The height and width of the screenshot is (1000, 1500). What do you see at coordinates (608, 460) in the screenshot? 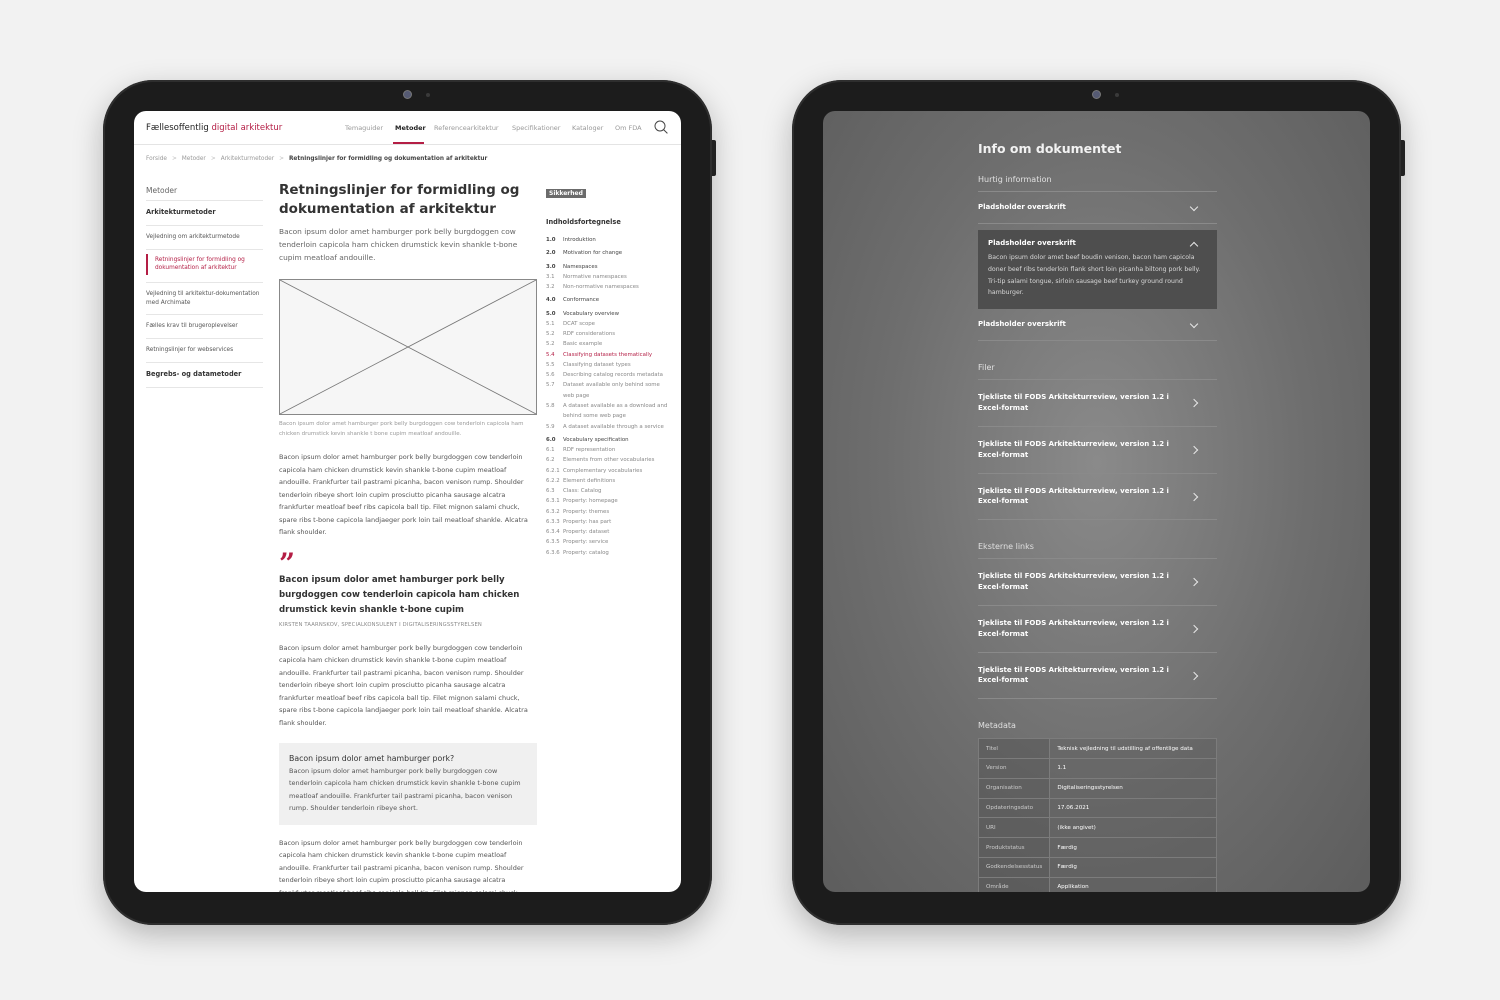
I see `toc-item: 6.2 Elements from other vocabularies` at bounding box center [608, 460].